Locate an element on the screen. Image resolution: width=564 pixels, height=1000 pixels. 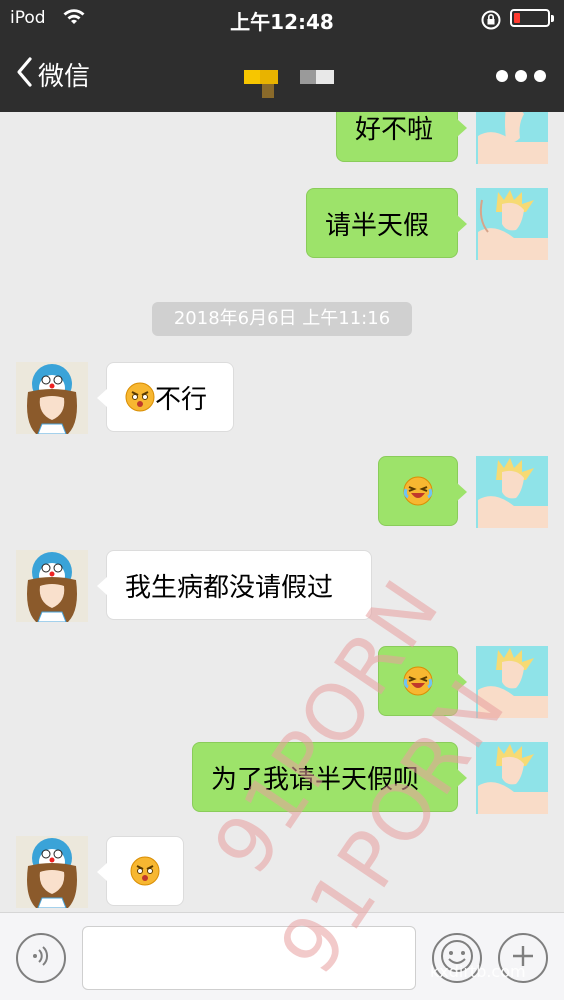
message-bubble-out: 请半天假 is located at coordinates (386, 223).